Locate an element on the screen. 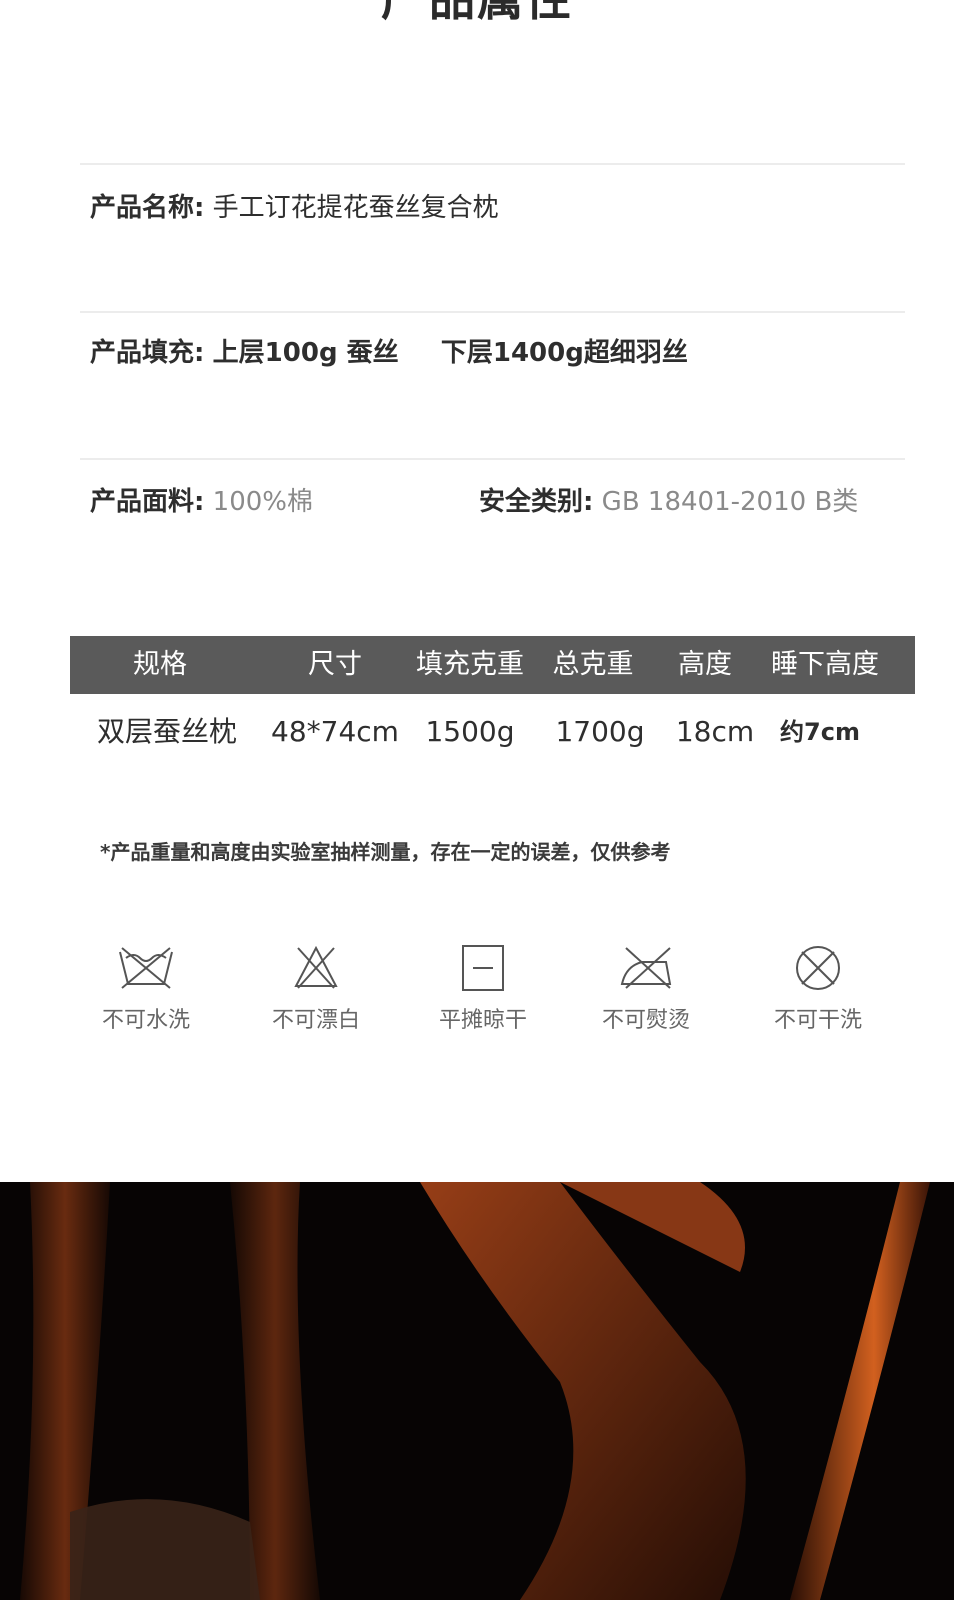  care-label-no-bleach: 不可漂白 is located at coordinates (315, 1020).